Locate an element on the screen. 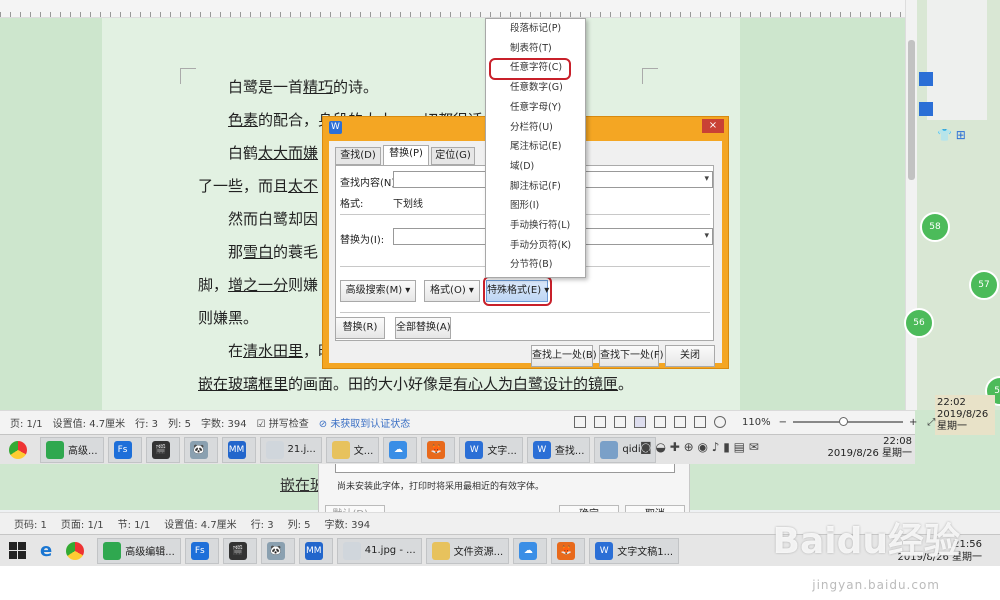 The image size is (1000, 600). app-icon is located at coordinates (440, 550).